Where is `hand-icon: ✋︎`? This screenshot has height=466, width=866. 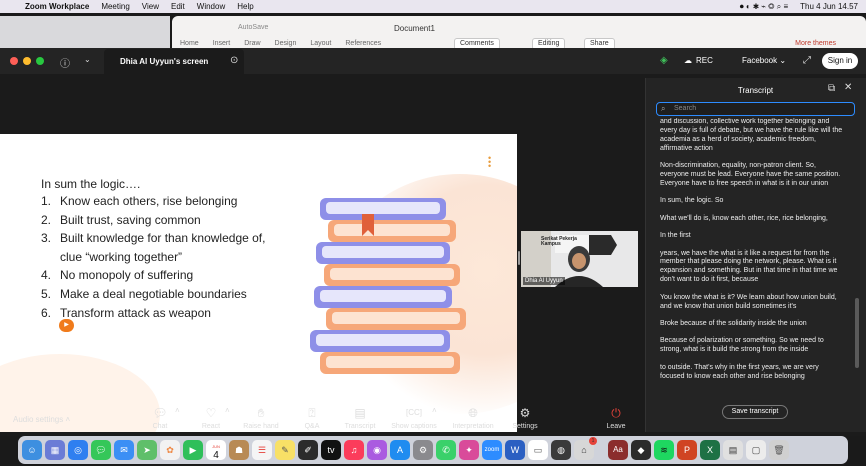
hand-icon: ✋︎ is located at coordinates (261, 413).